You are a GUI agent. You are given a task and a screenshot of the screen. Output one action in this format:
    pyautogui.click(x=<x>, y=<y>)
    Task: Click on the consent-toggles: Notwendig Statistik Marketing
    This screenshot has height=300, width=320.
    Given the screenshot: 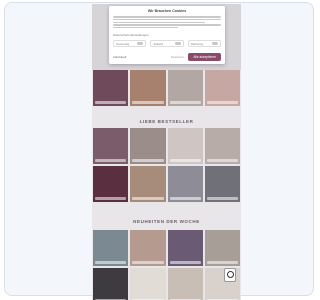 What is the action you would take?
    pyautogui.click(x=167, y=43)
    